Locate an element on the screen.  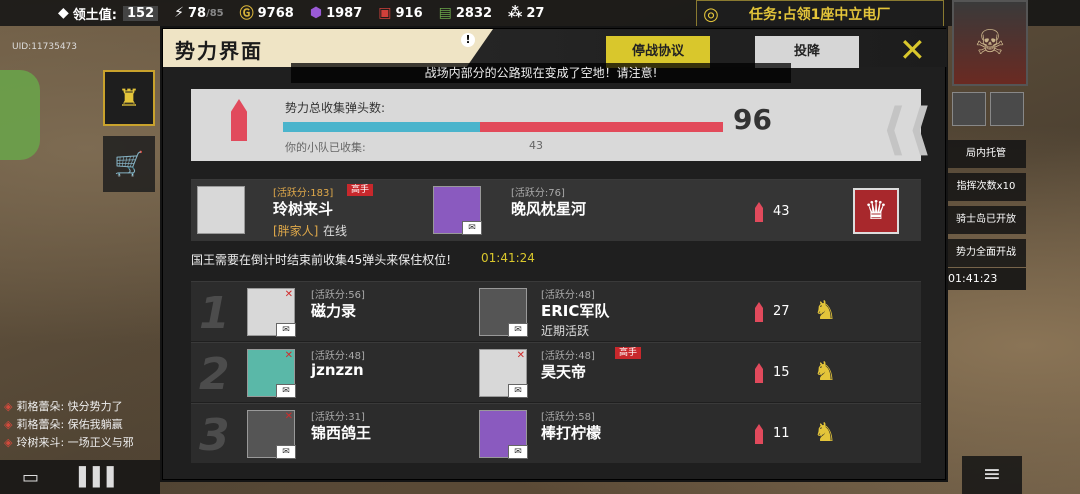
energy-max: /85 is located at coordinates (215, 13).